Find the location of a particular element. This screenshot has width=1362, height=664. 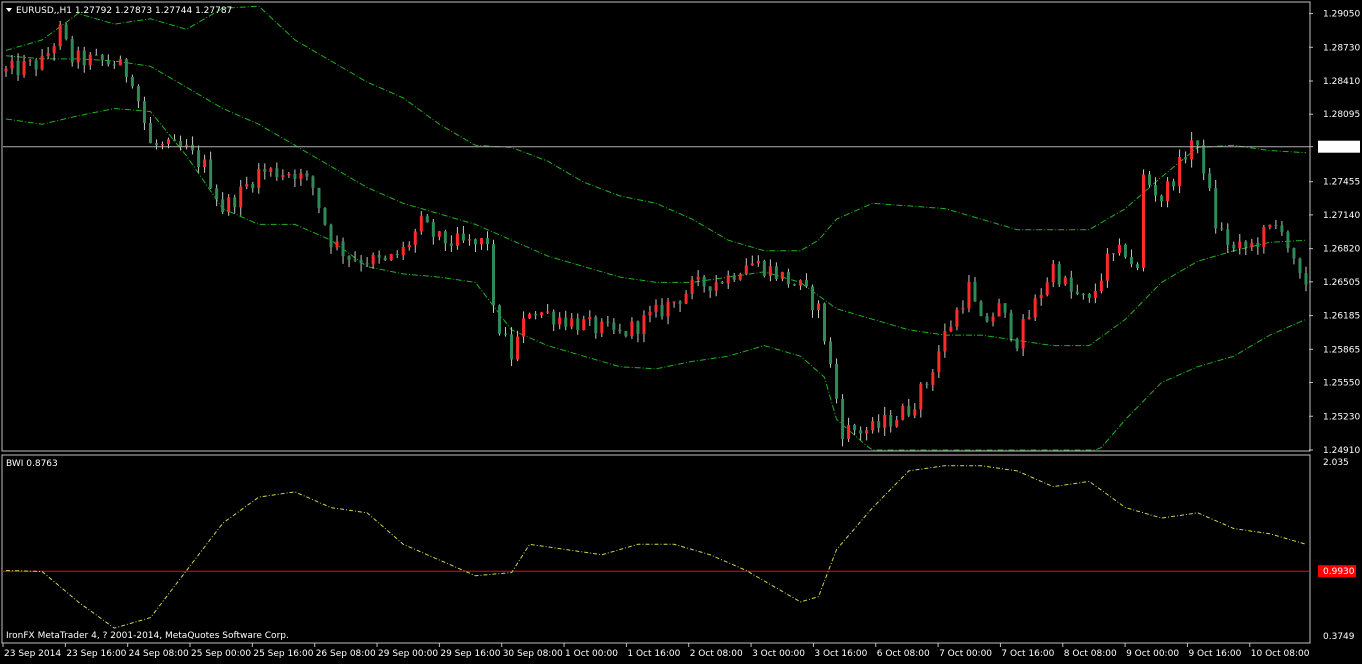

time-tick-label: 3 Oct 16:00 is located at coordinates (840, 654).